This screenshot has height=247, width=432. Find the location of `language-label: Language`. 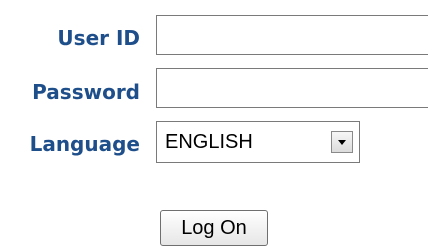

language-label: Language is located at coordinates (84, 144).